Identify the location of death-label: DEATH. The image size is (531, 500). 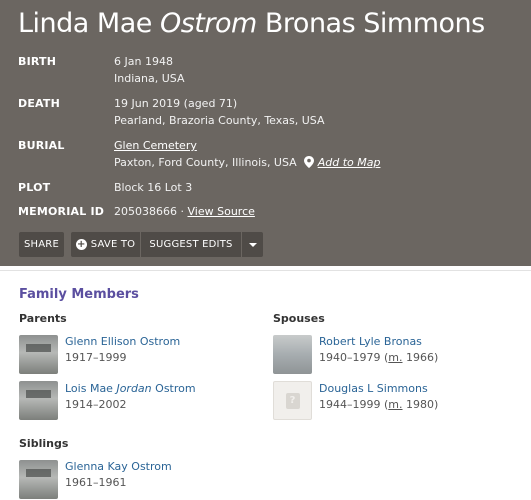
(39, 103).